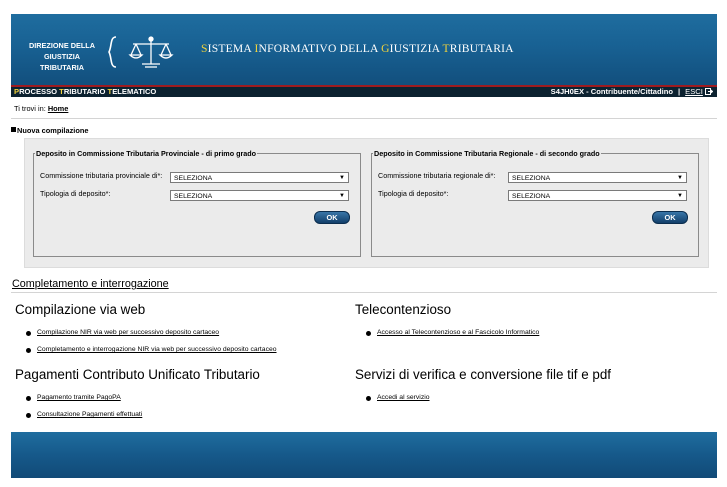 This screenshot has width=727, height=487. What do you see at coordinates (332, 217) in the screenshot?
I see `provincial-ok-button: OK` at bounding box center [332, 217].